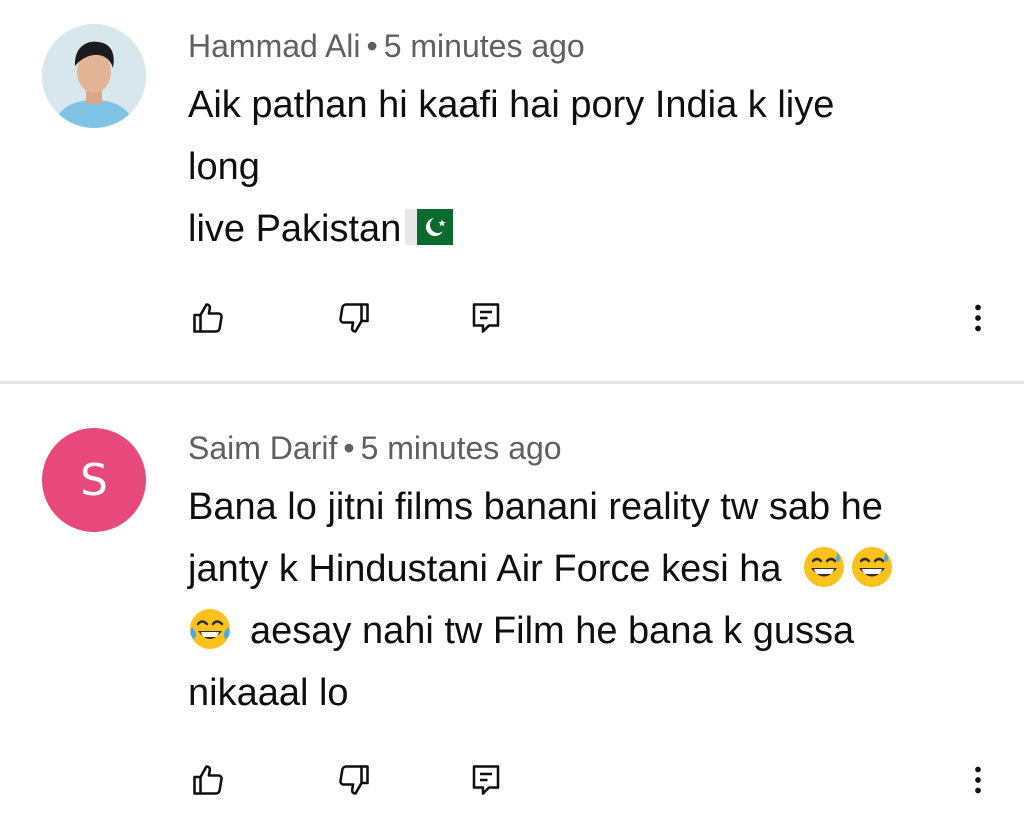 This screenshot has height=825, width=1024. I want to click on pakistan-flag-icon, so click(429, 227).